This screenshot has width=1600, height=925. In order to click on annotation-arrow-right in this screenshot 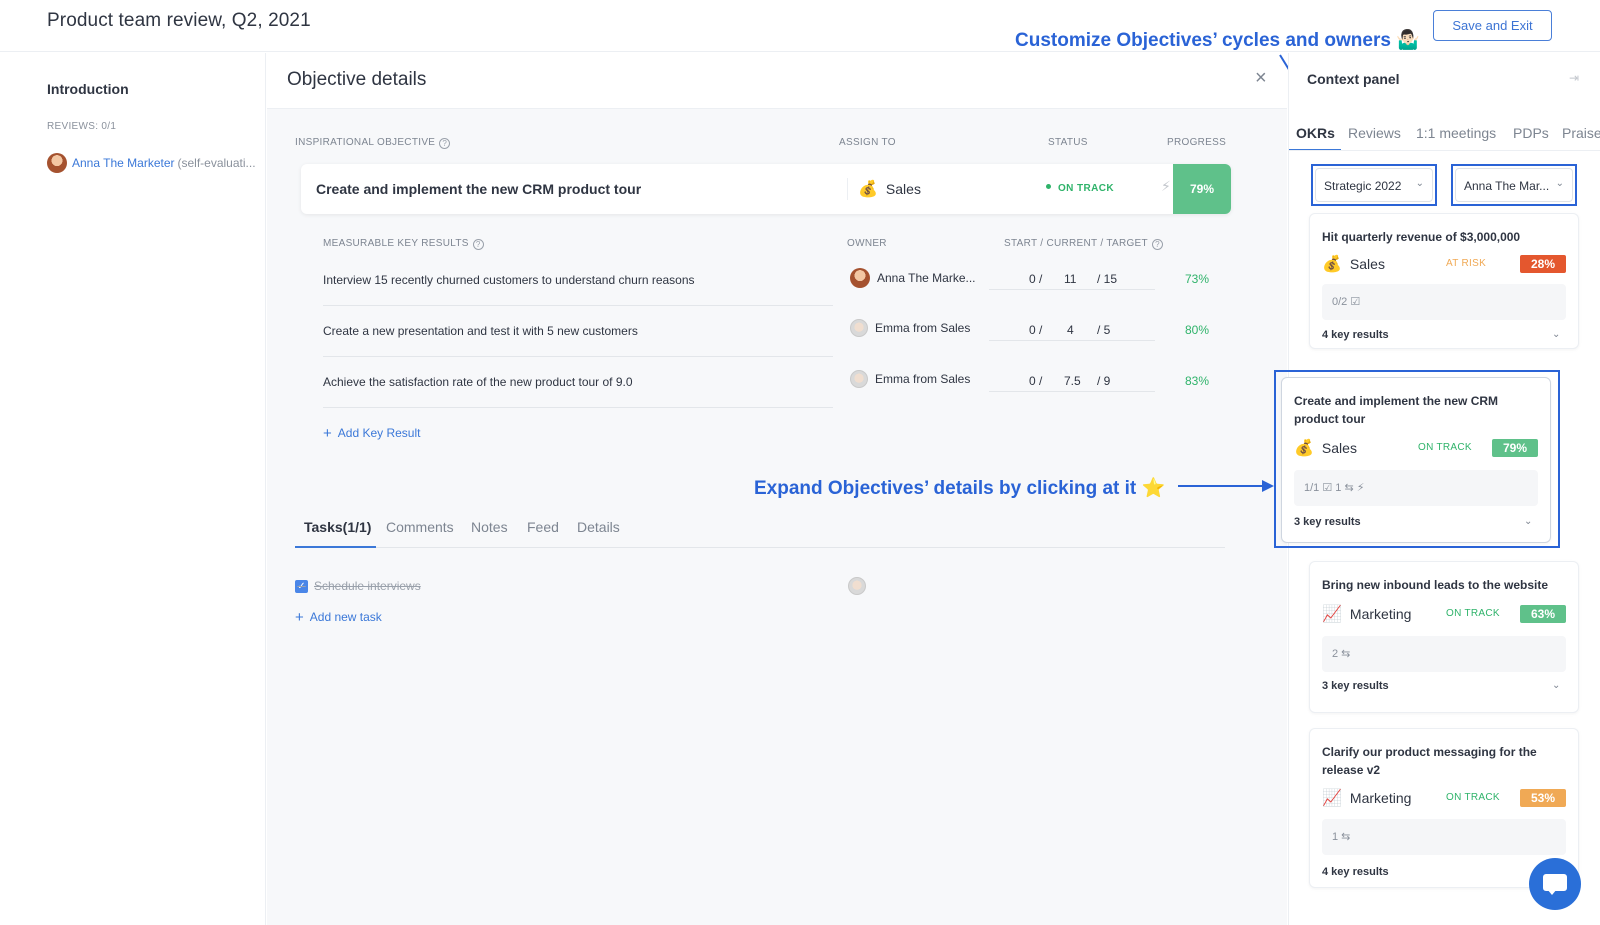, I will do `click(1226, 486)`.